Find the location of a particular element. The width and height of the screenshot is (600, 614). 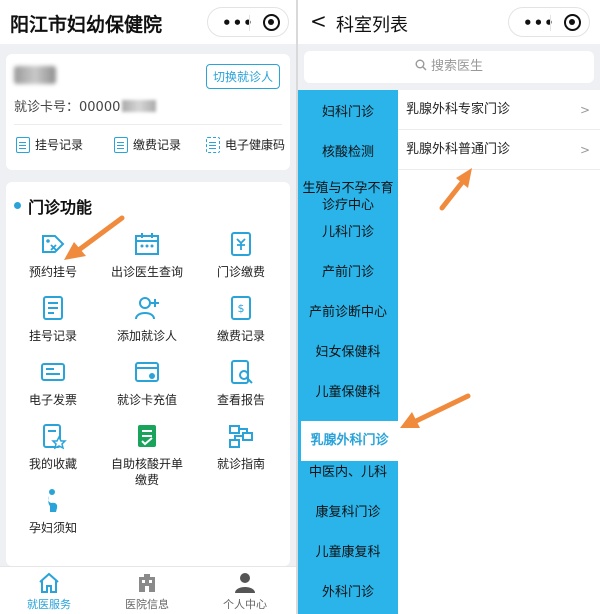

section-dot is located at coordinates (17, 205).